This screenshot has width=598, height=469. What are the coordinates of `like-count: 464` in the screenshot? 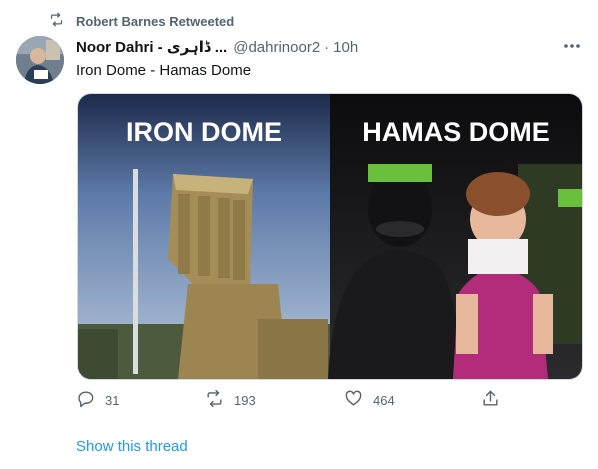 It's located at (384, 400).